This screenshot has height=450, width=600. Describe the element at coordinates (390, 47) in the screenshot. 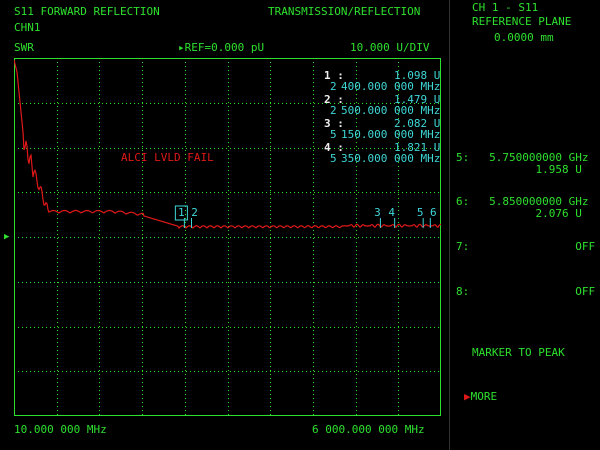

I see `scale-readout: 10.000 U/DIV` at that location.